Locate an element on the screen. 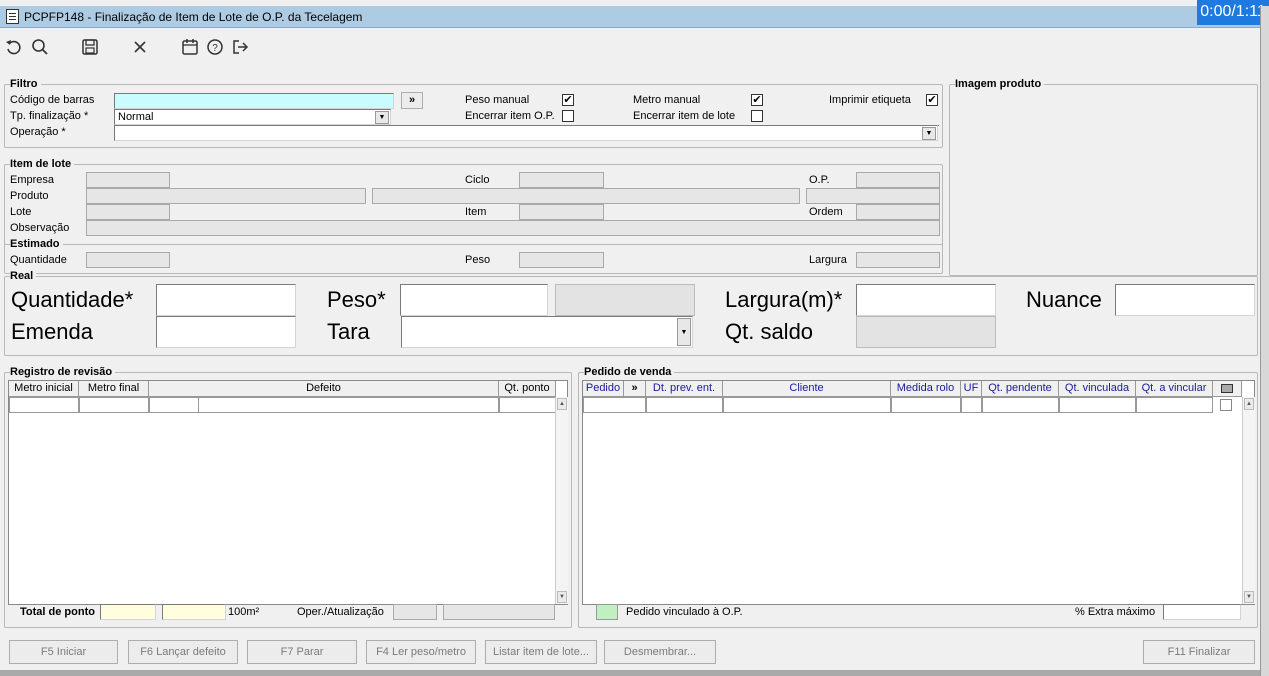  col-pedido: Pedido is located at coordinates (603, 388).